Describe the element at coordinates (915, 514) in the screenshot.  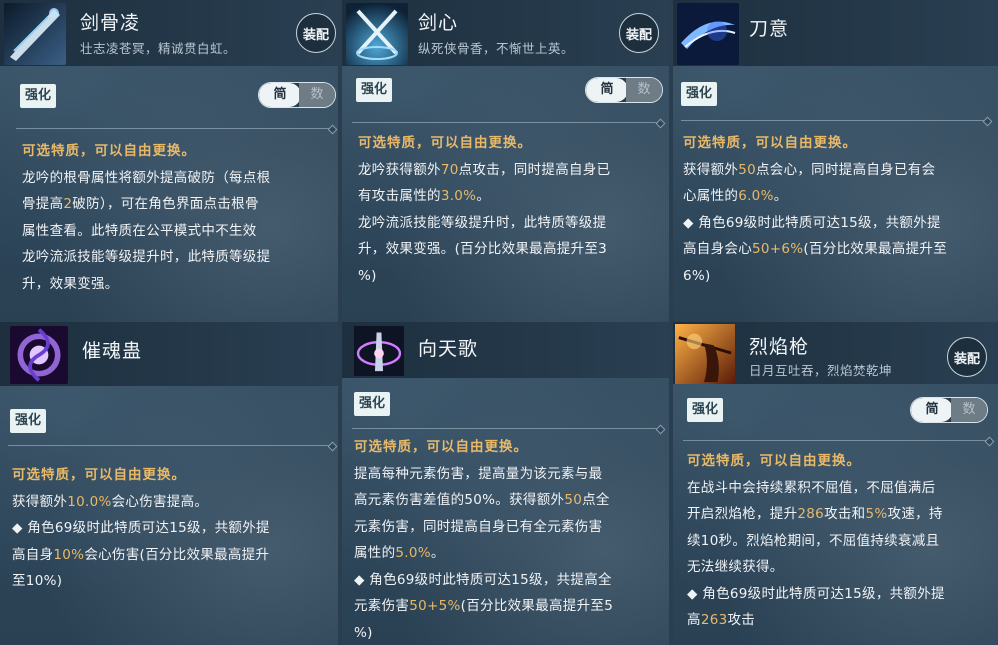
I see `description-text: 攻速，持` at that location.